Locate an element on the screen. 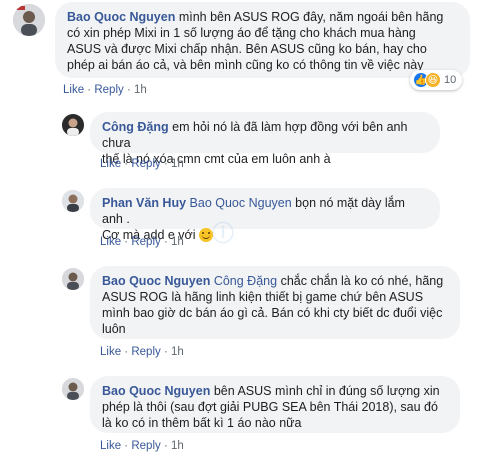 Image resolution: width=495 pixels, height=458 pixels. comment-author: Phan Văn Huy is located at coordinates (144, 203).